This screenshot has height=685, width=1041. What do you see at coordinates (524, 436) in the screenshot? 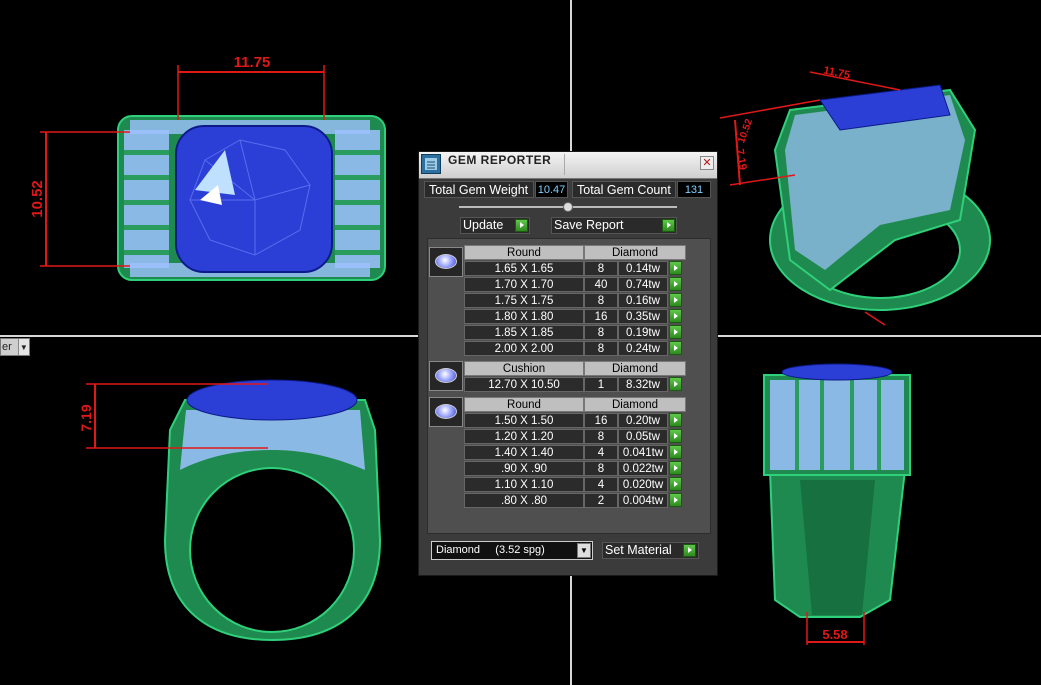
I see `gem-size: 1.20 X 1.20` at bounding box center [524, 436].